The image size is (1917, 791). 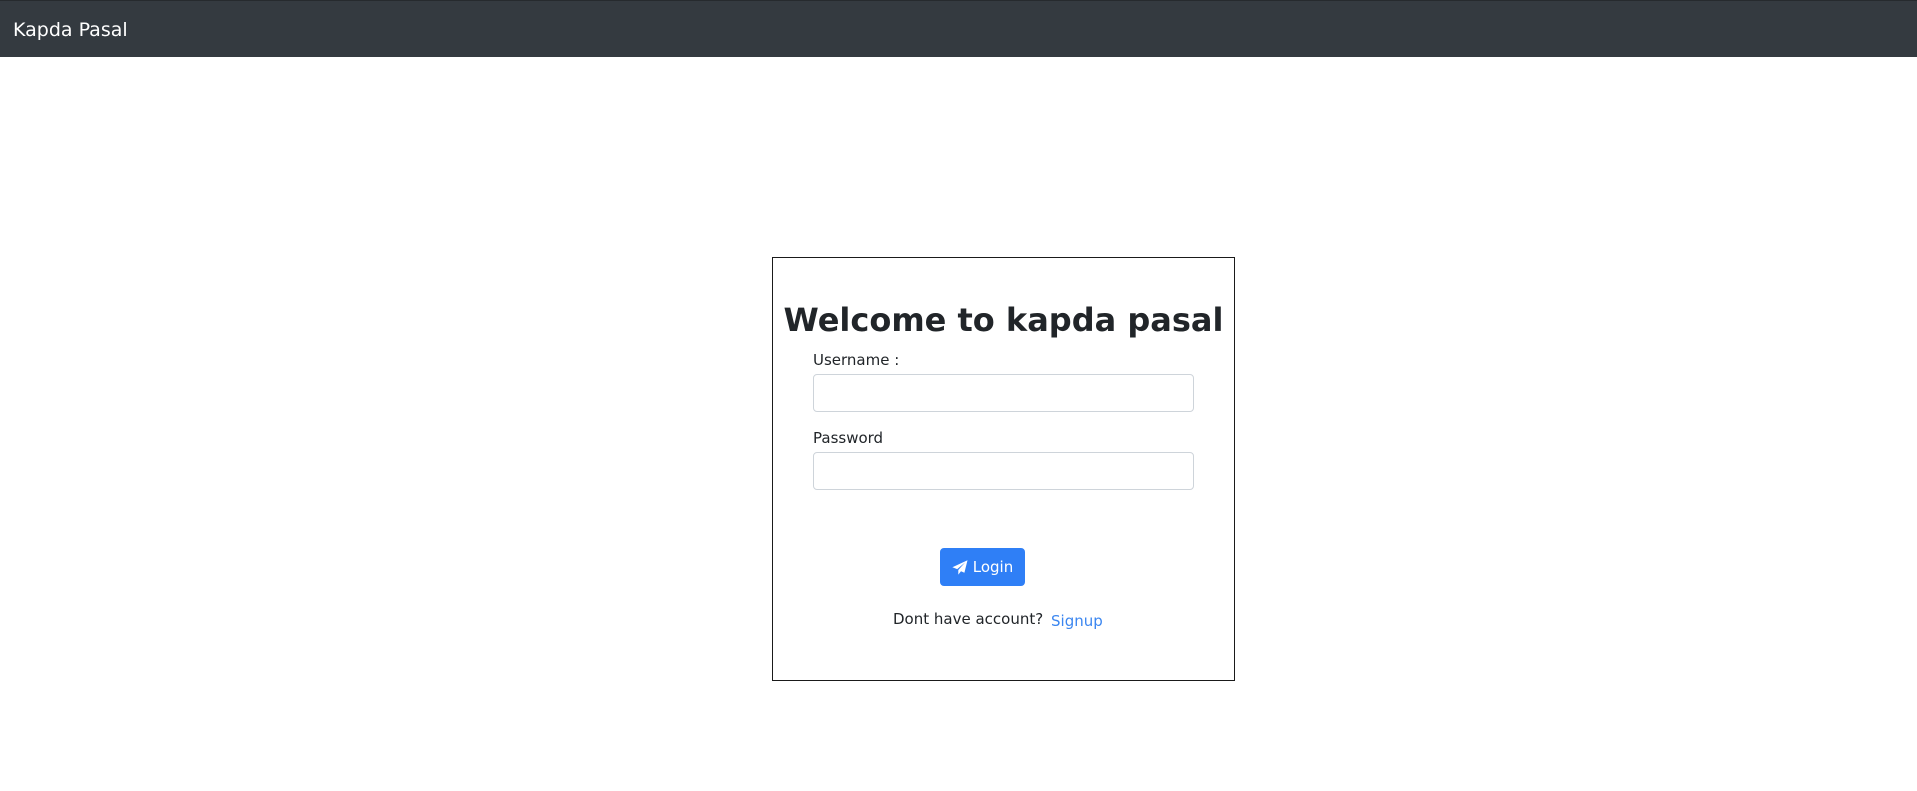 I want to click on signup-link: Signup, so click(x=1077, y=621).